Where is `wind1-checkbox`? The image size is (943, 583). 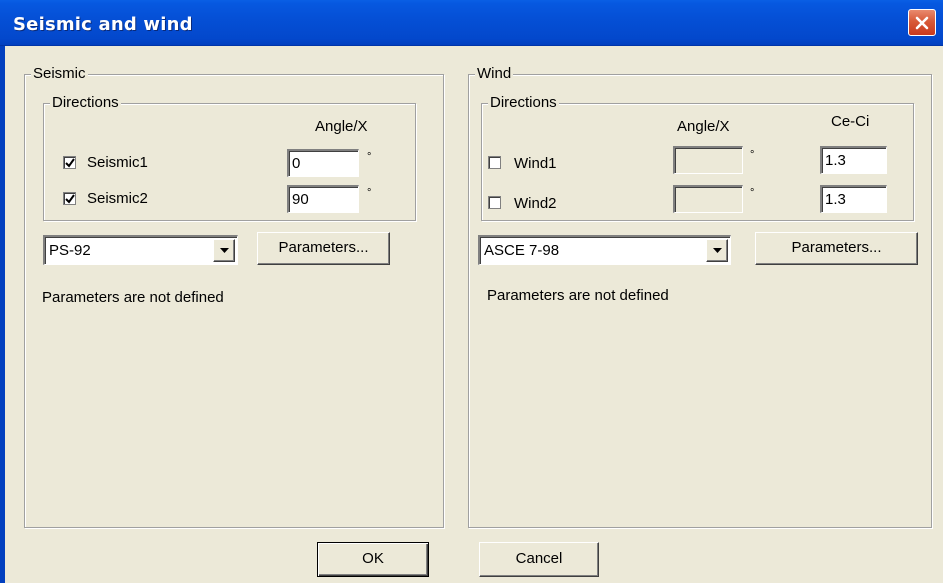
wind1-checkbox is located at coordinates (494, 162).